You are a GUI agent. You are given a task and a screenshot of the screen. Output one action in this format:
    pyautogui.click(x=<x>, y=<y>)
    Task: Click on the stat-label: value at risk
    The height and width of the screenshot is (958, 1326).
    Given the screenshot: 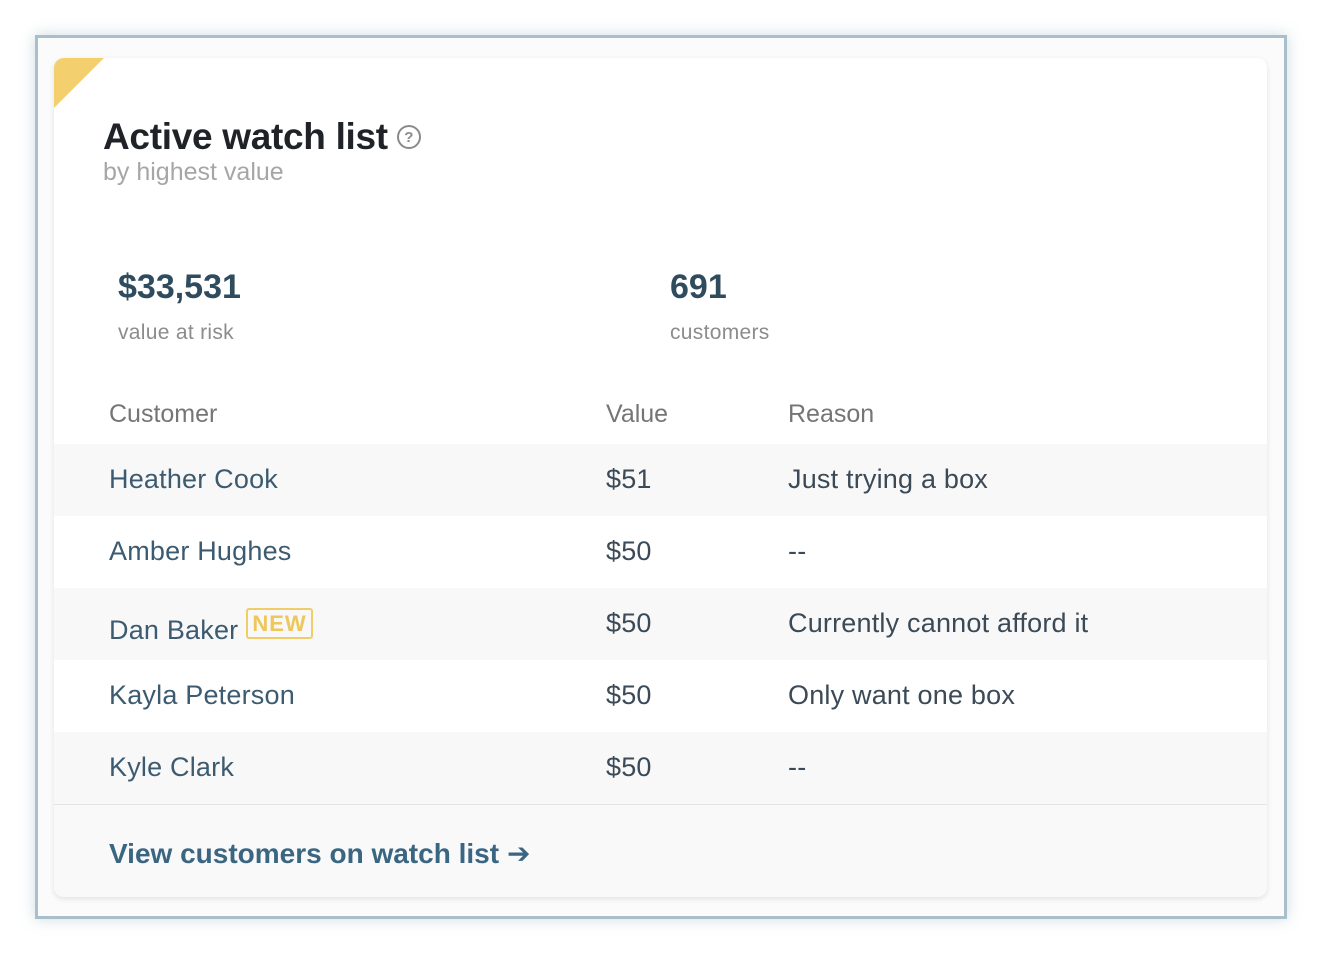 What is the action you would take?
    pyautogui.click(x=176, y=332)
    